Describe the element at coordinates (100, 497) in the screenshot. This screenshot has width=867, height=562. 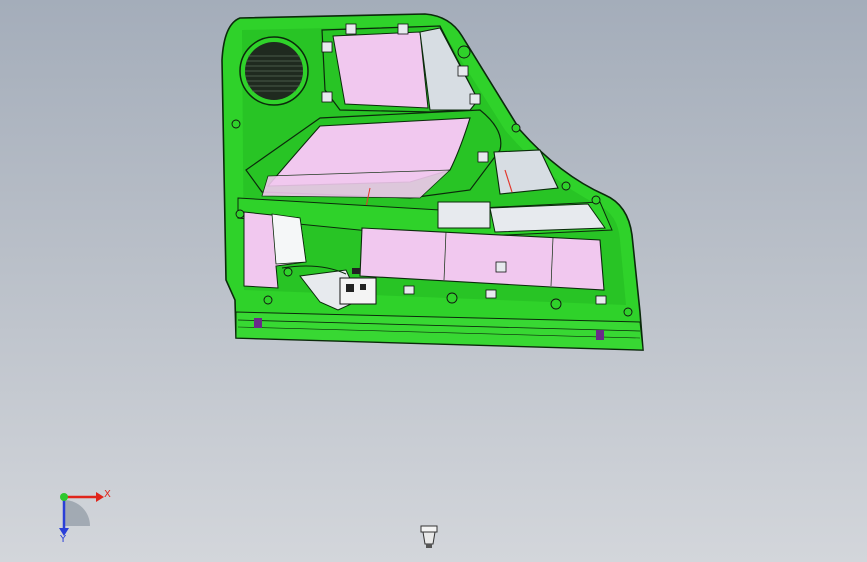
I see `x-axis-head` at that location.